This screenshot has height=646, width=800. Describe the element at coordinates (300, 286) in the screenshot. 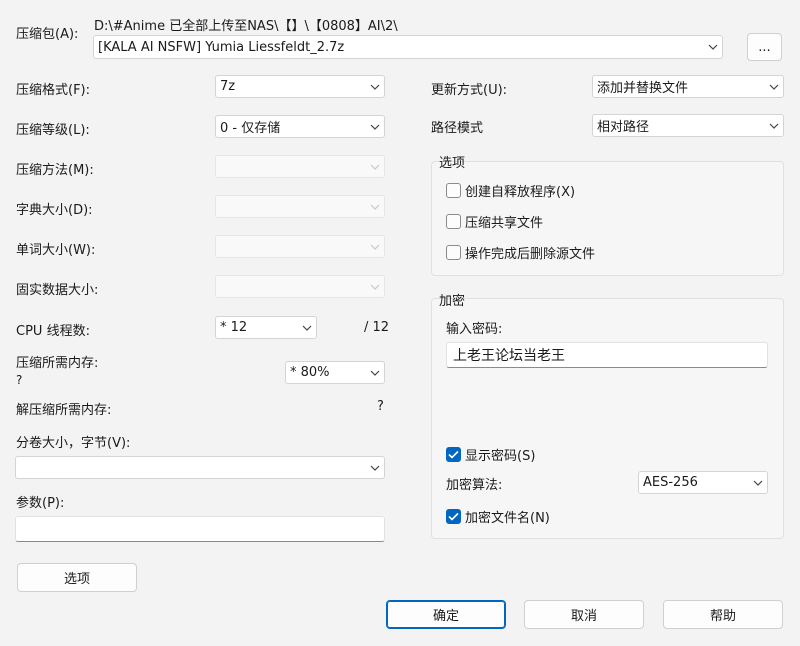

I see `solid-select` at that location.